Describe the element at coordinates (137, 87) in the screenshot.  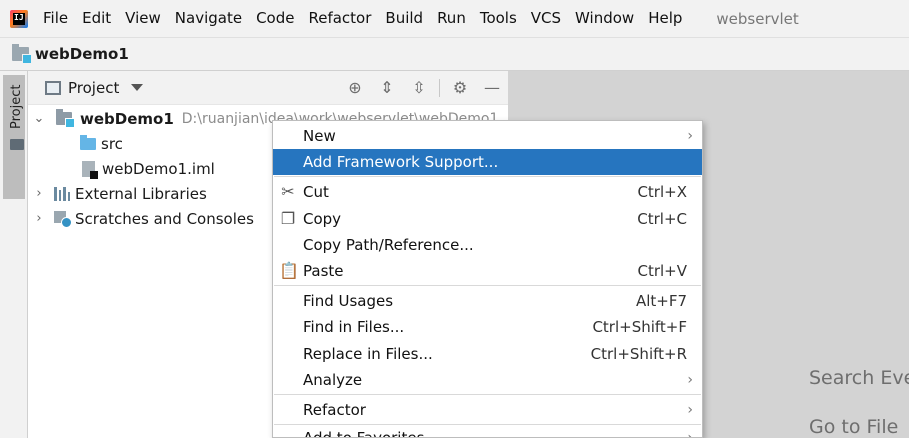
I see `chevron-down-icon` at that location.